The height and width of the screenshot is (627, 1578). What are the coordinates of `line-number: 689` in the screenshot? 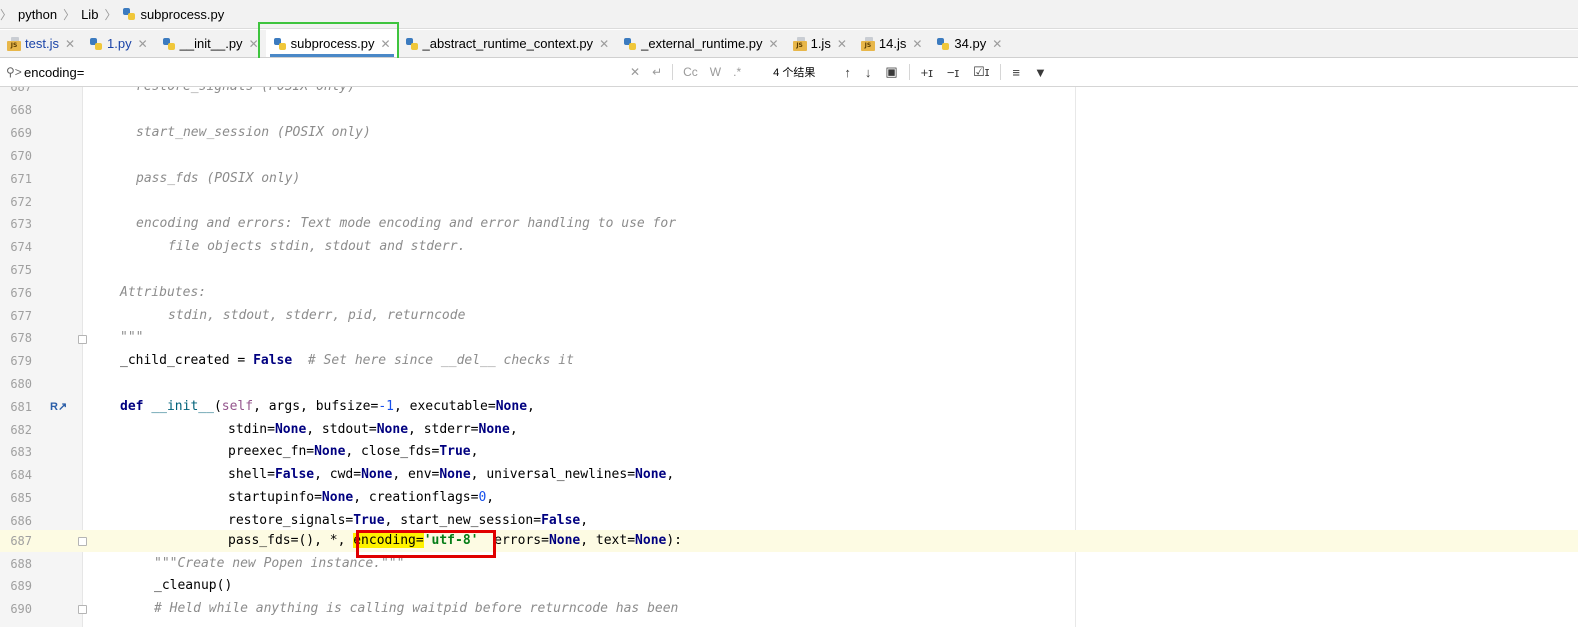 It's located at (21, 586).